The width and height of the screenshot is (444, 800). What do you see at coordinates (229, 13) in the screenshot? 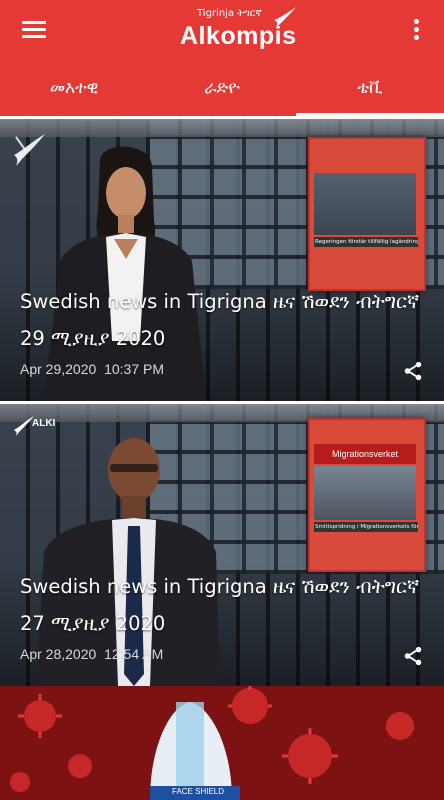
I see `logo-subtitle: Tigrinja ትግርኛ` at bounding box center [229, 13].